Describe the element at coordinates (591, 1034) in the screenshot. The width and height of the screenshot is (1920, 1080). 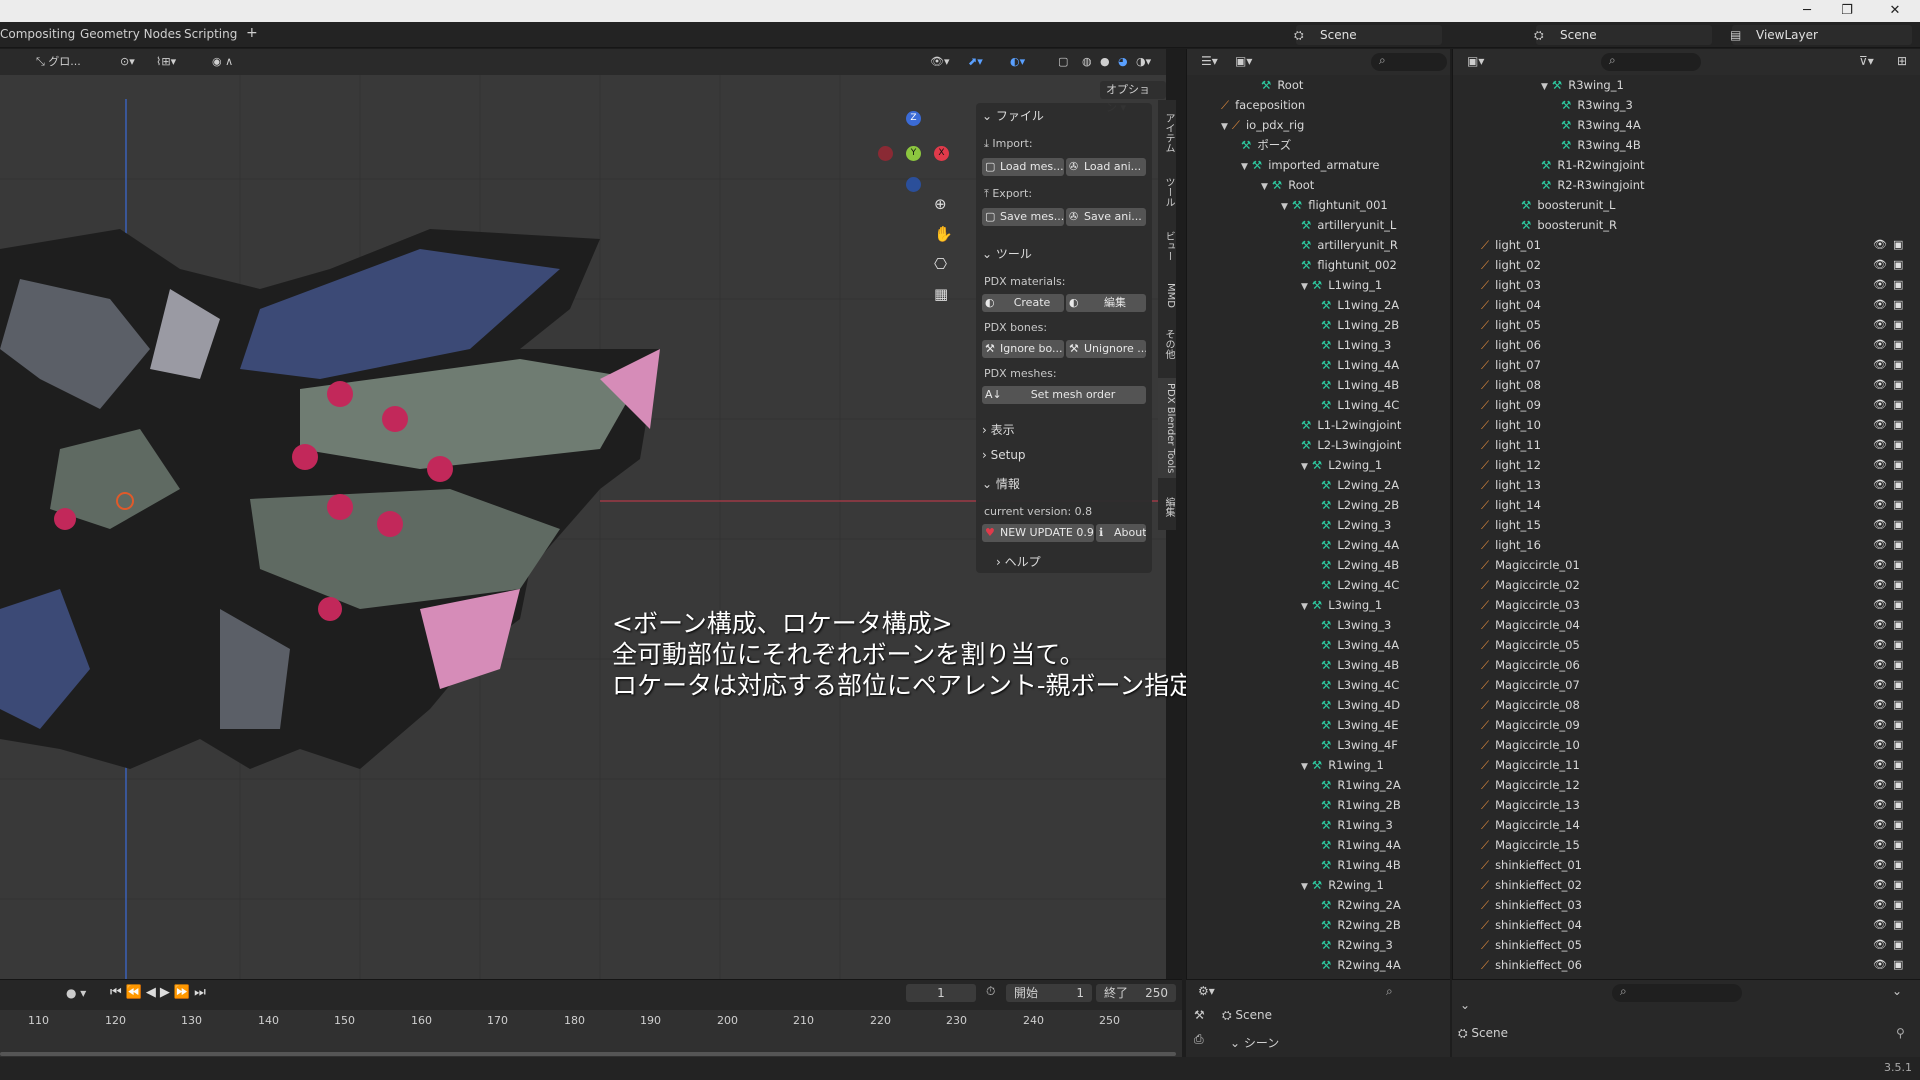
I see `timeline-track` at that location.